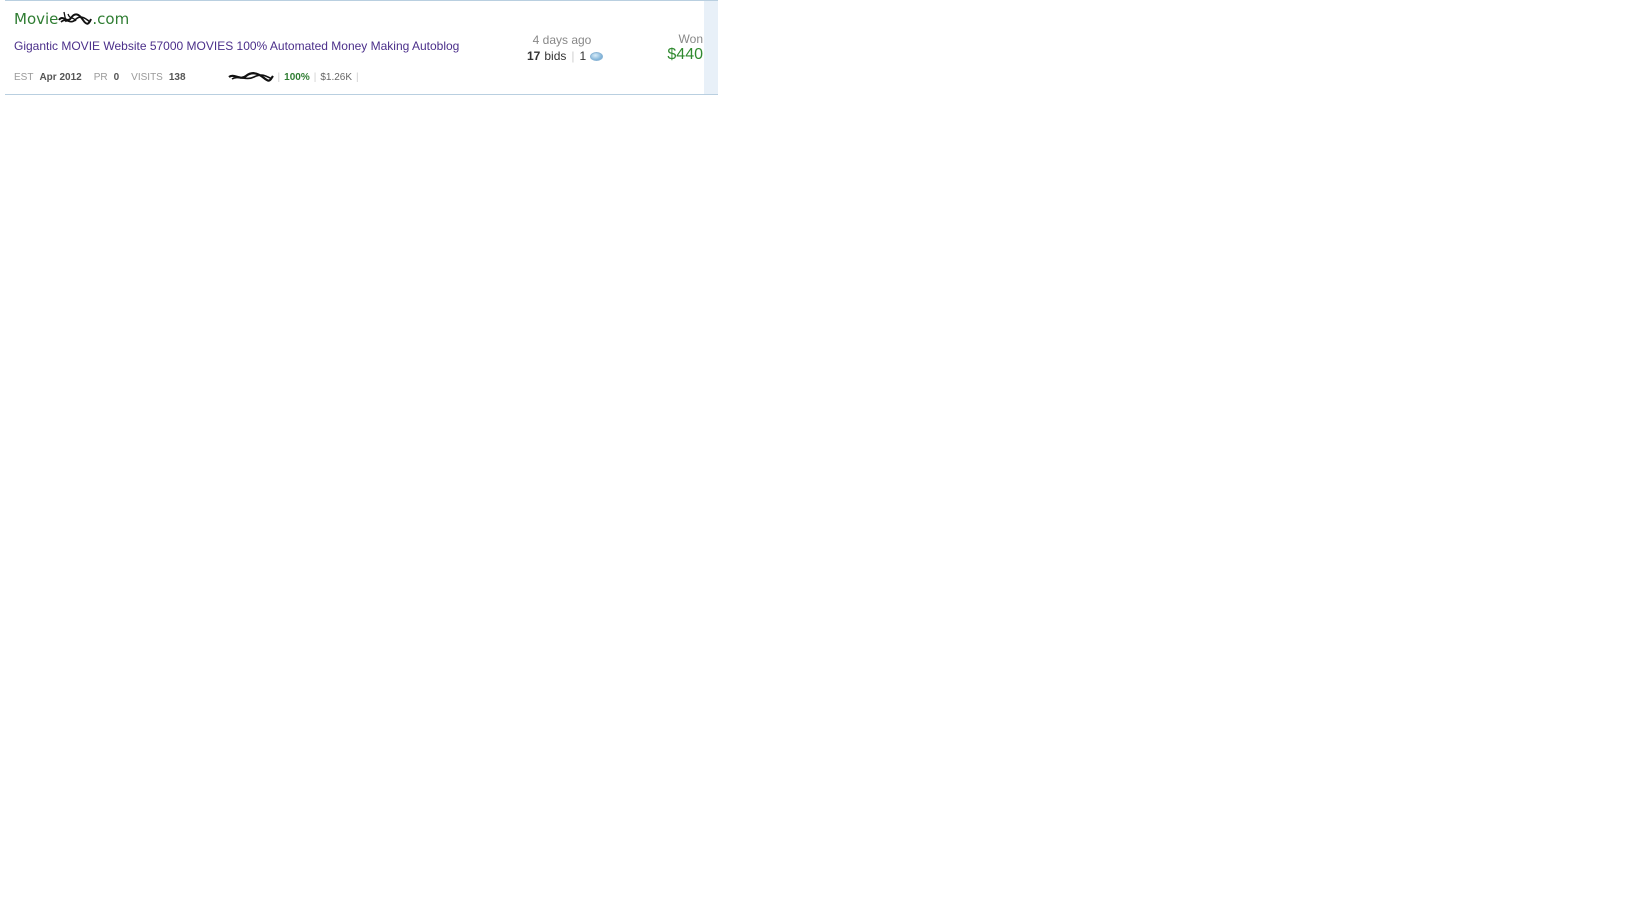 The height and width of the screenshot is (921, 1639). Describe the element at coordinates (583, 56) in the screenshot. I see `comments-count: 1` at that location.